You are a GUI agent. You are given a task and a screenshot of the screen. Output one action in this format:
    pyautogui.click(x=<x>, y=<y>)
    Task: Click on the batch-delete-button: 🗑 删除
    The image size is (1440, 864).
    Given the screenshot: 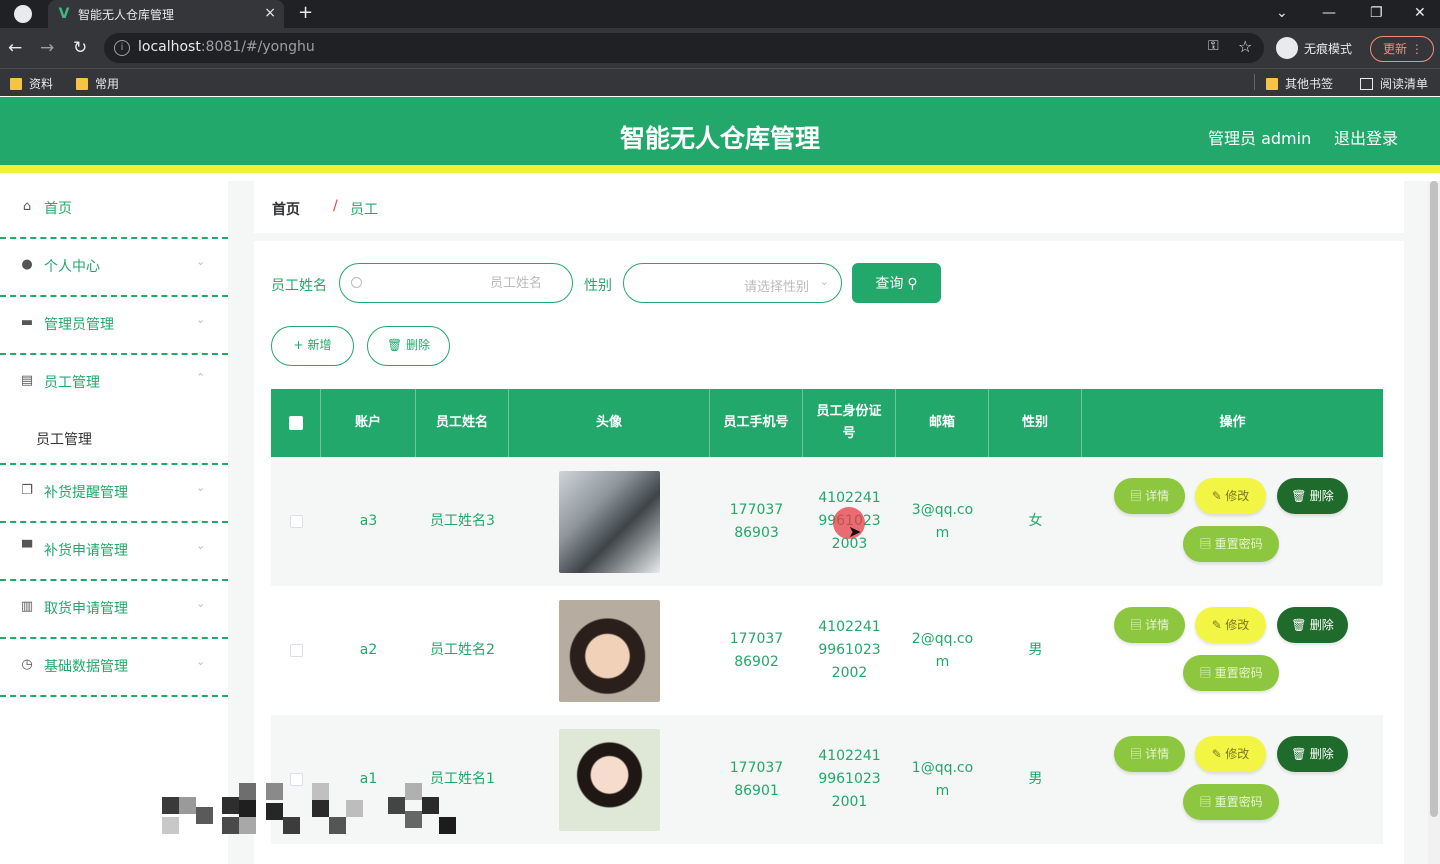 What is the action you would take?
    pyautogui.click(x=408, y=346)
    